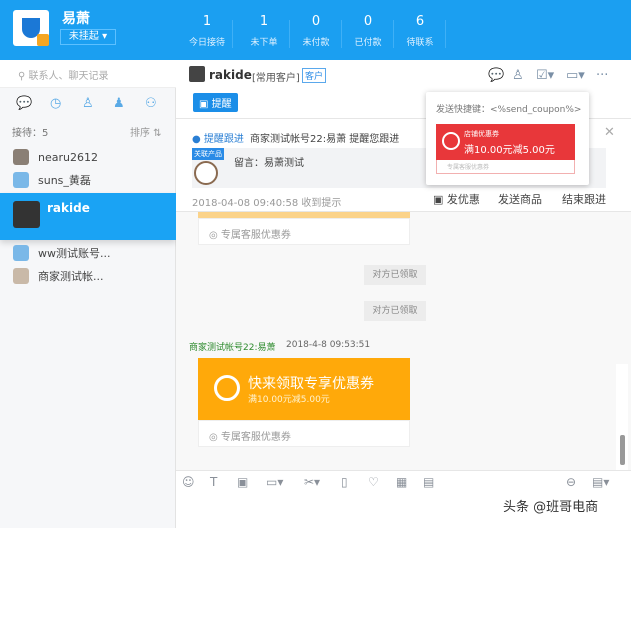  Describe the element at coordinates (24, 103) in the screenshot. I see `chat-tab-icon: 💬` at that location.